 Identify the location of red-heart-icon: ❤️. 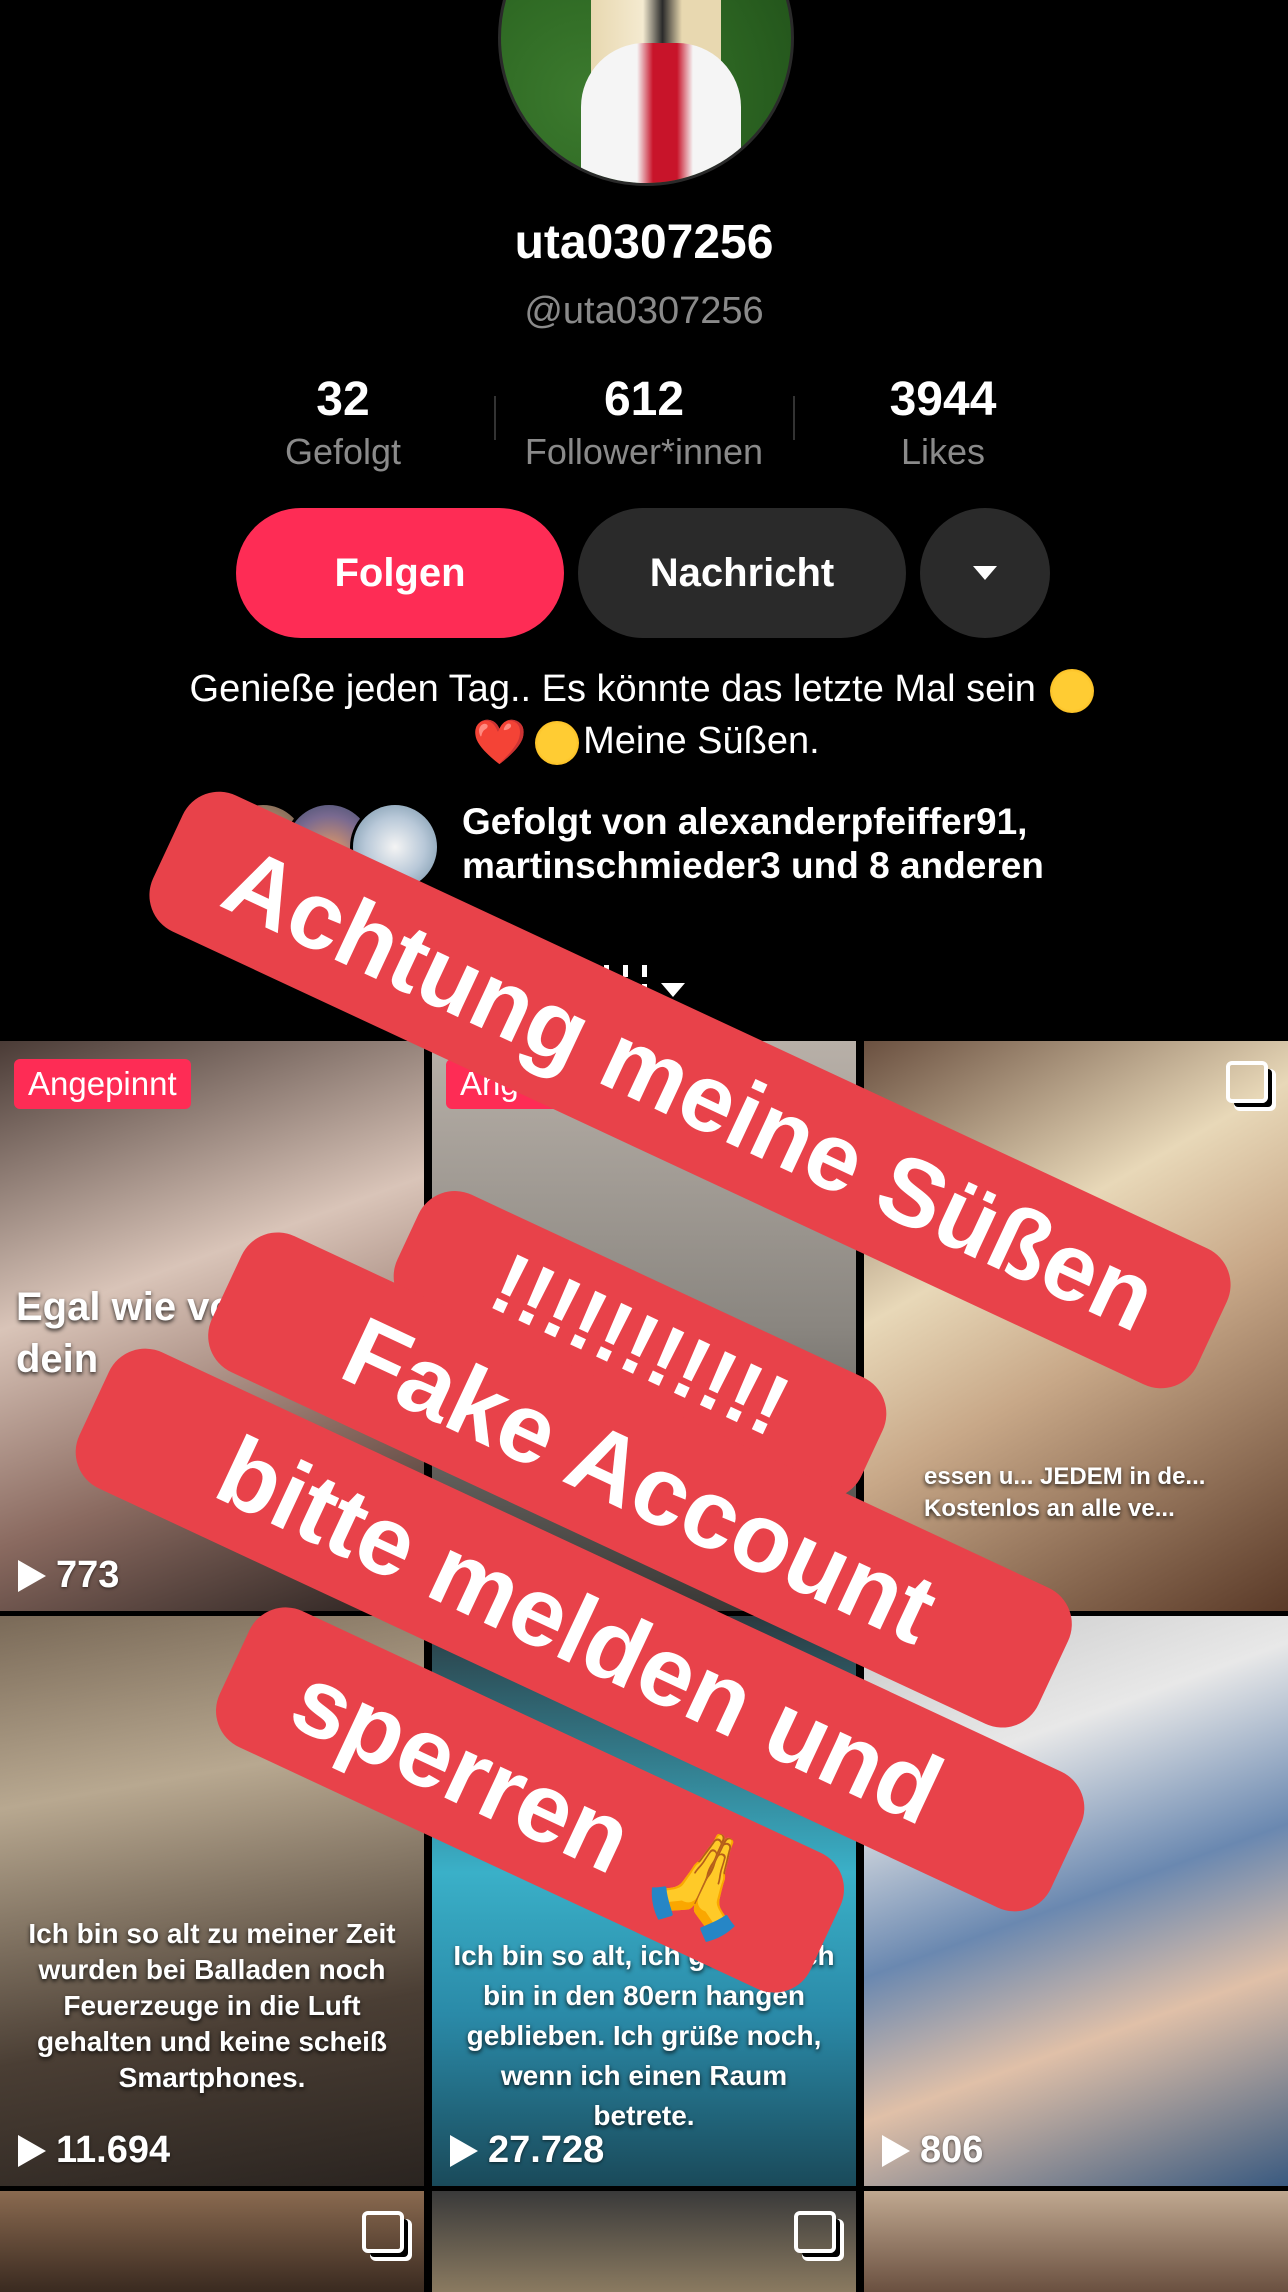
(500, 742).